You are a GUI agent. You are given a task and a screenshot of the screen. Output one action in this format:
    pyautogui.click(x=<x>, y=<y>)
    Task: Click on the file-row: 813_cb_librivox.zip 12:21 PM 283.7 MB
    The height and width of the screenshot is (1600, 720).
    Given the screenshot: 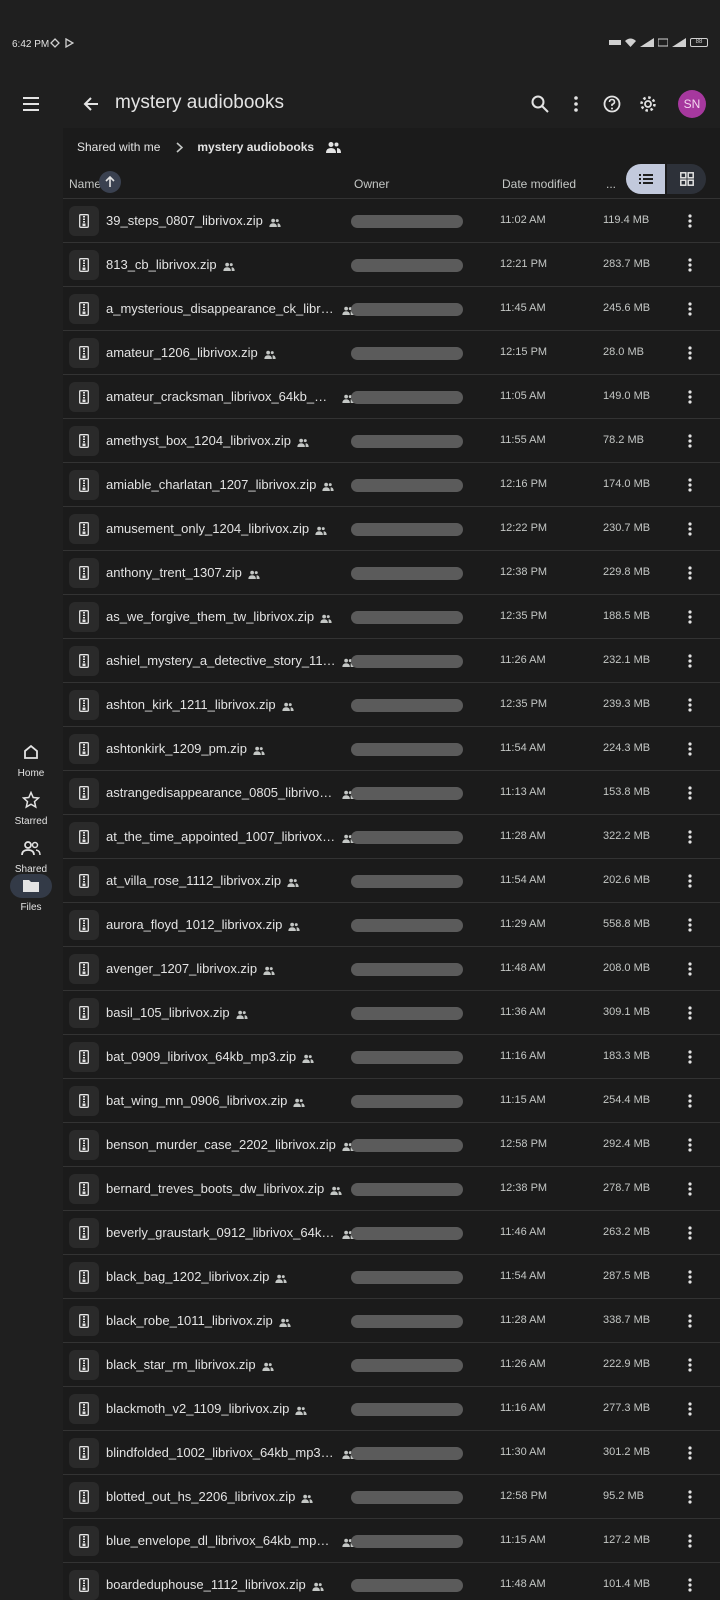 What is the action you would take?
    pyautogui.click(x=391, y=264)
    